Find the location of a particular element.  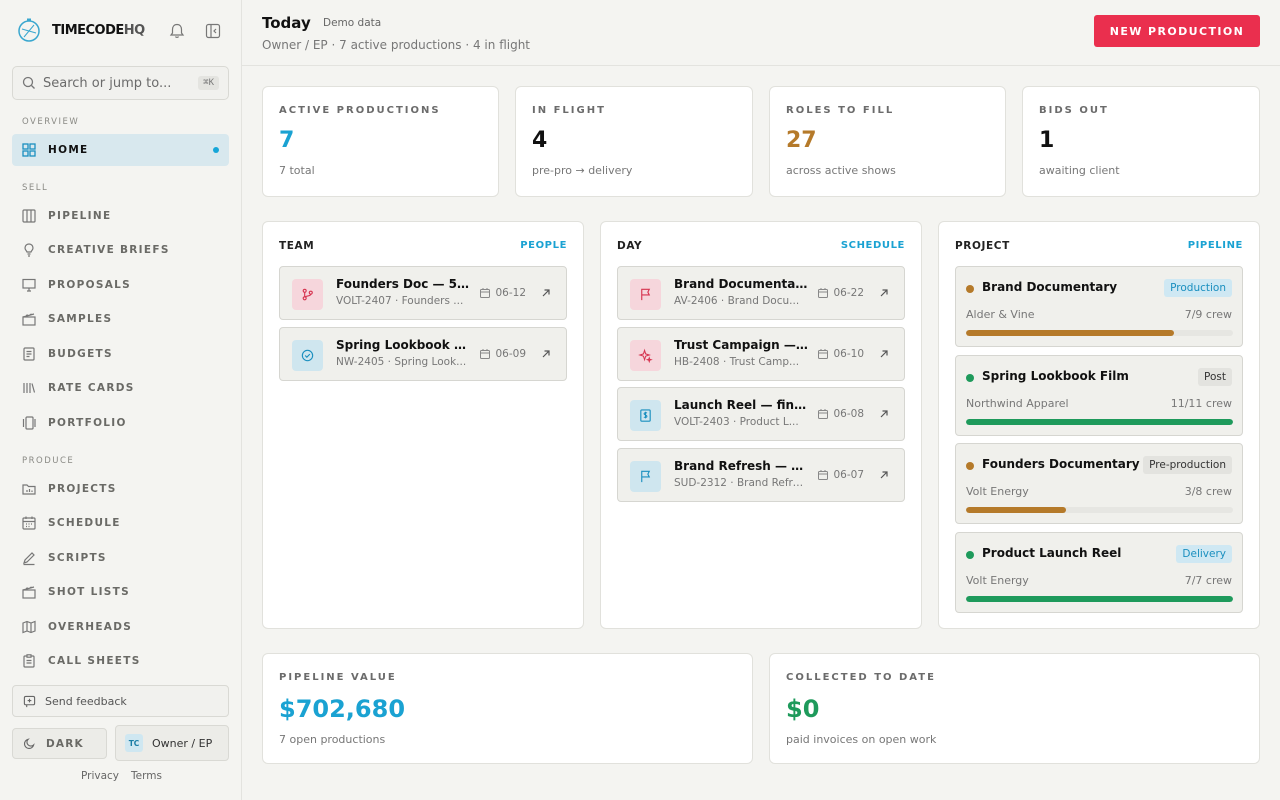

status-badge: Delivery is located at coordinates (1204, 554).